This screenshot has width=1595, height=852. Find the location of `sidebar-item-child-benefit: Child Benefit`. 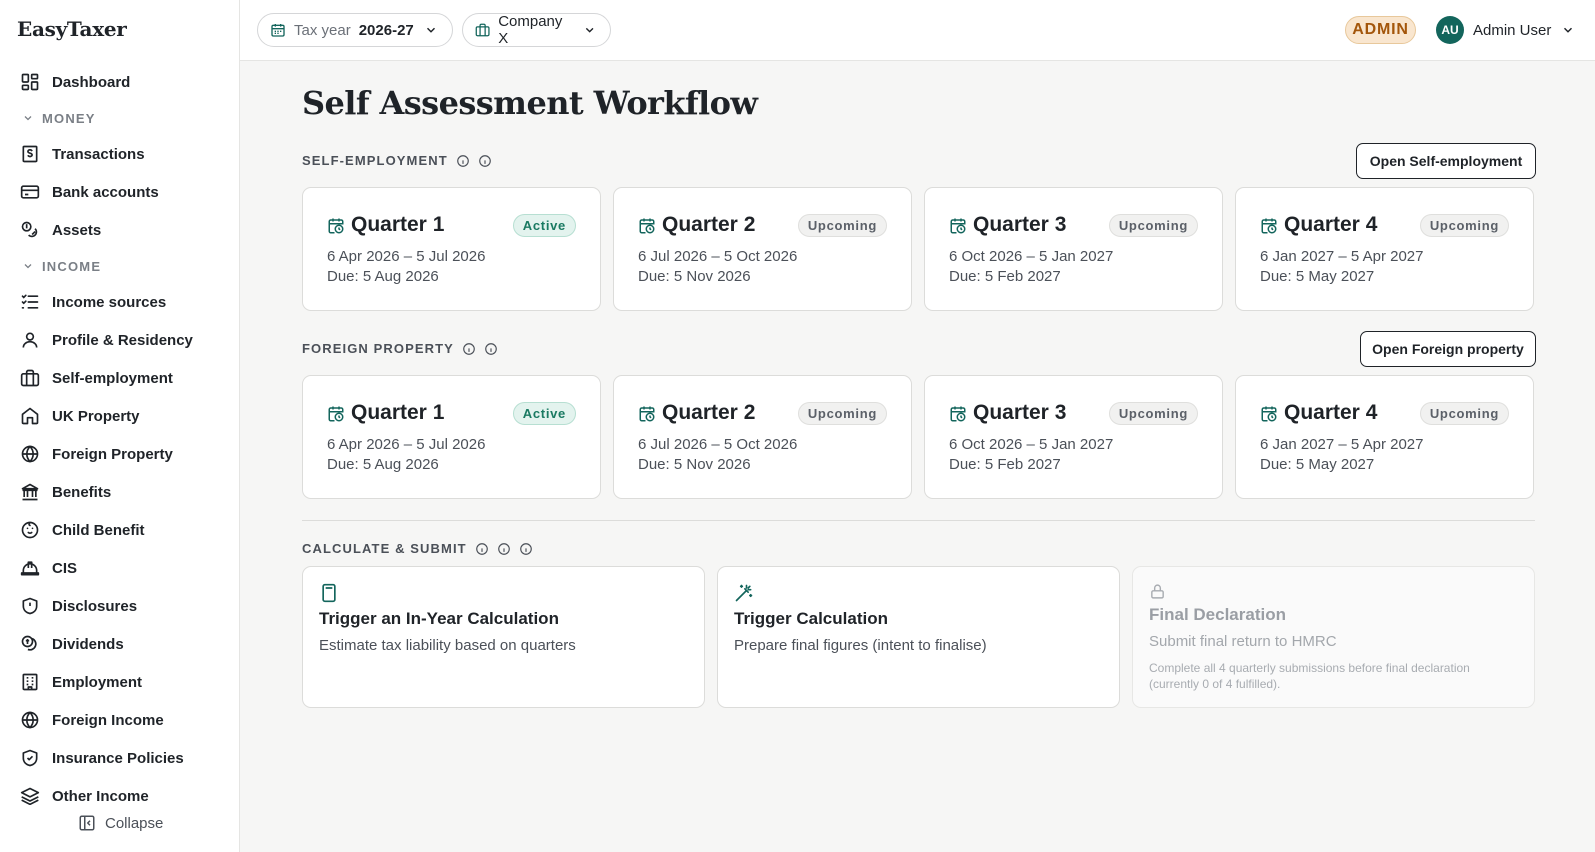

sidebar-item-child-benefit: Child Benefit is located at coordinates (119, 530).